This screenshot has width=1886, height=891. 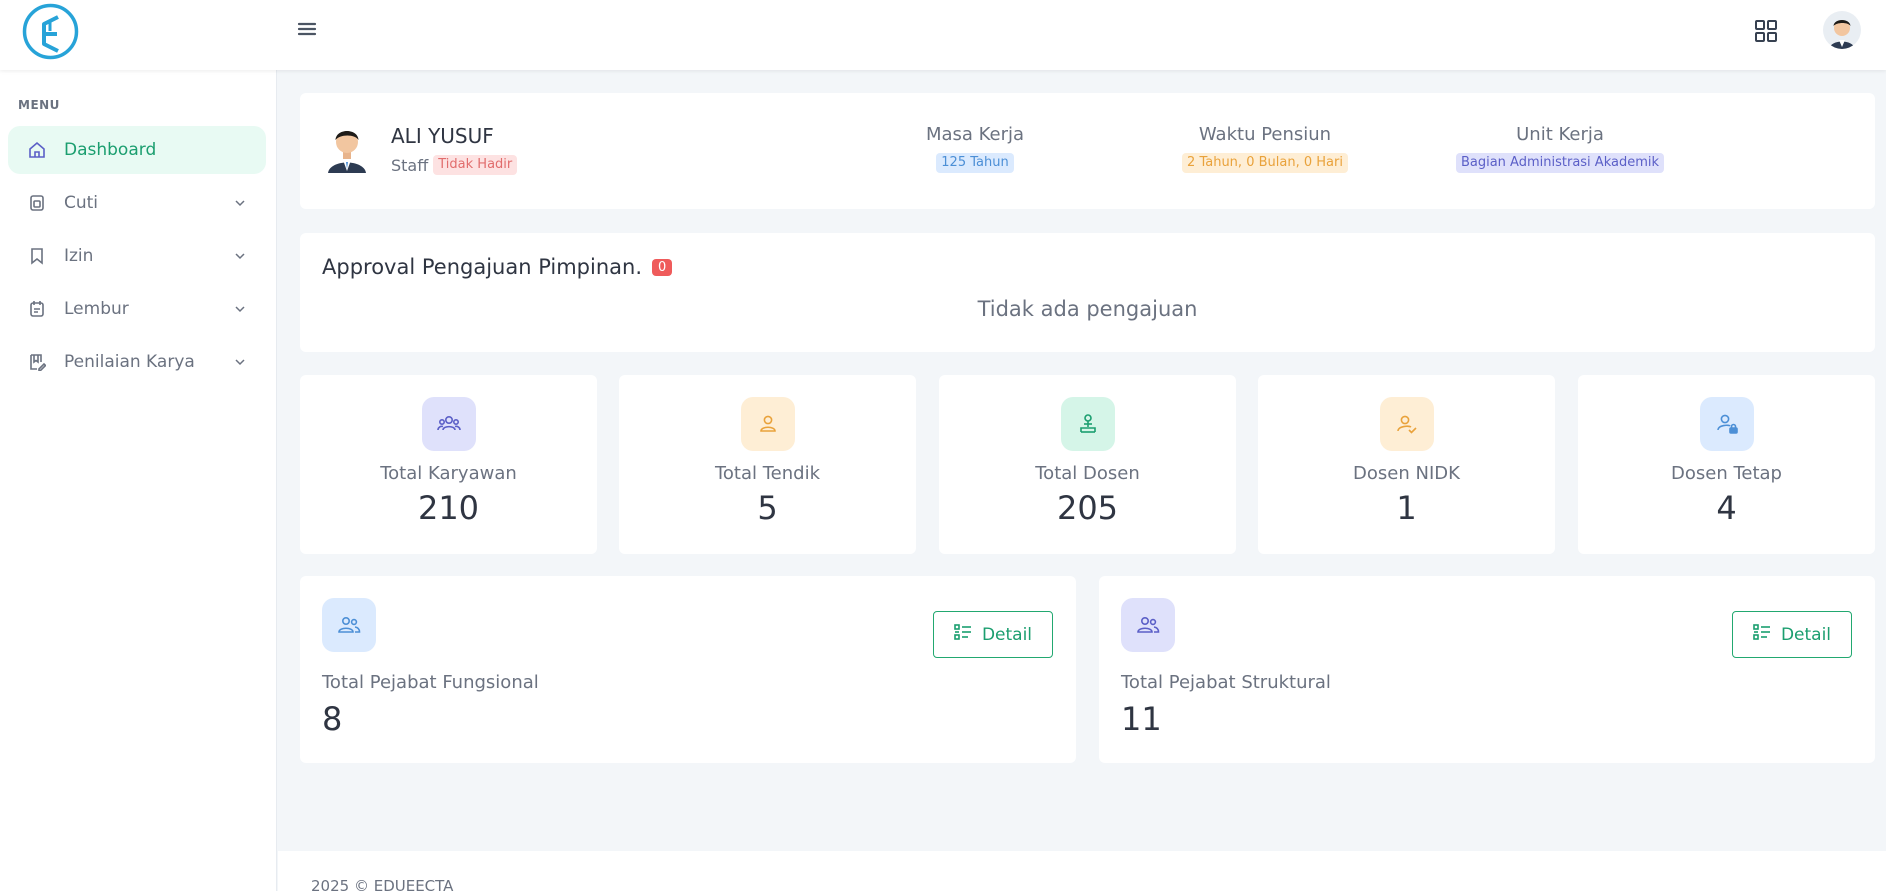 I want to click on stat-label: Total Tendik, so click(x=767, y=473).